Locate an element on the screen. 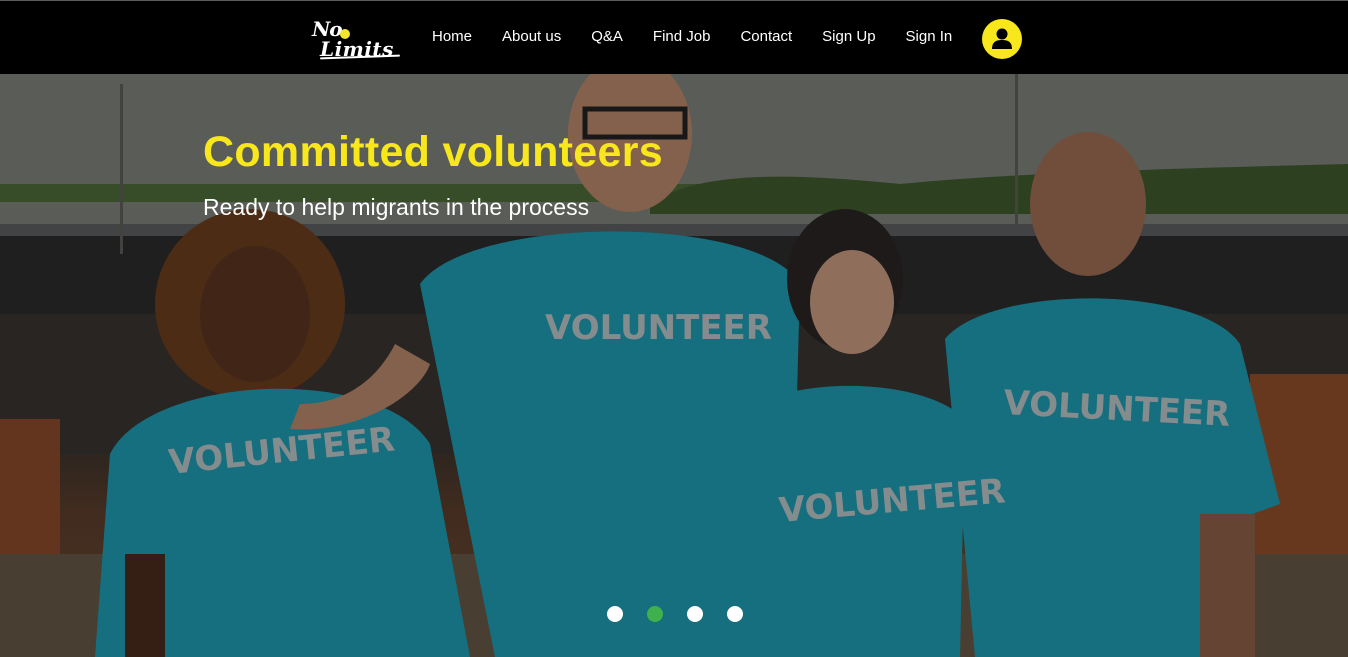 The width and height of the screenshot is (1348, 657). hero-title: Committed volunteers is located at coordinates (433, 152).